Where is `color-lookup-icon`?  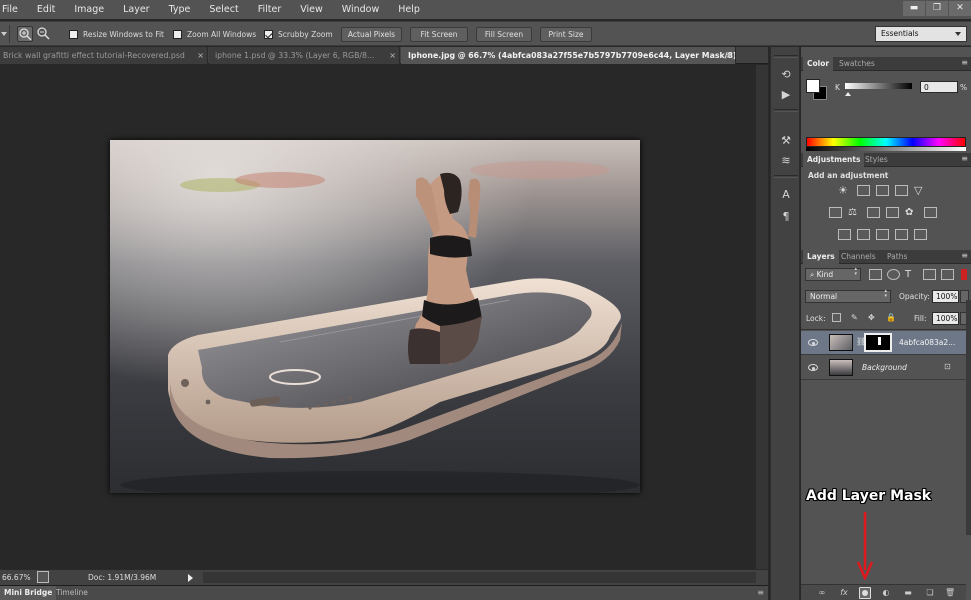 color-lookup-icon is located at coordinates (930, 212).